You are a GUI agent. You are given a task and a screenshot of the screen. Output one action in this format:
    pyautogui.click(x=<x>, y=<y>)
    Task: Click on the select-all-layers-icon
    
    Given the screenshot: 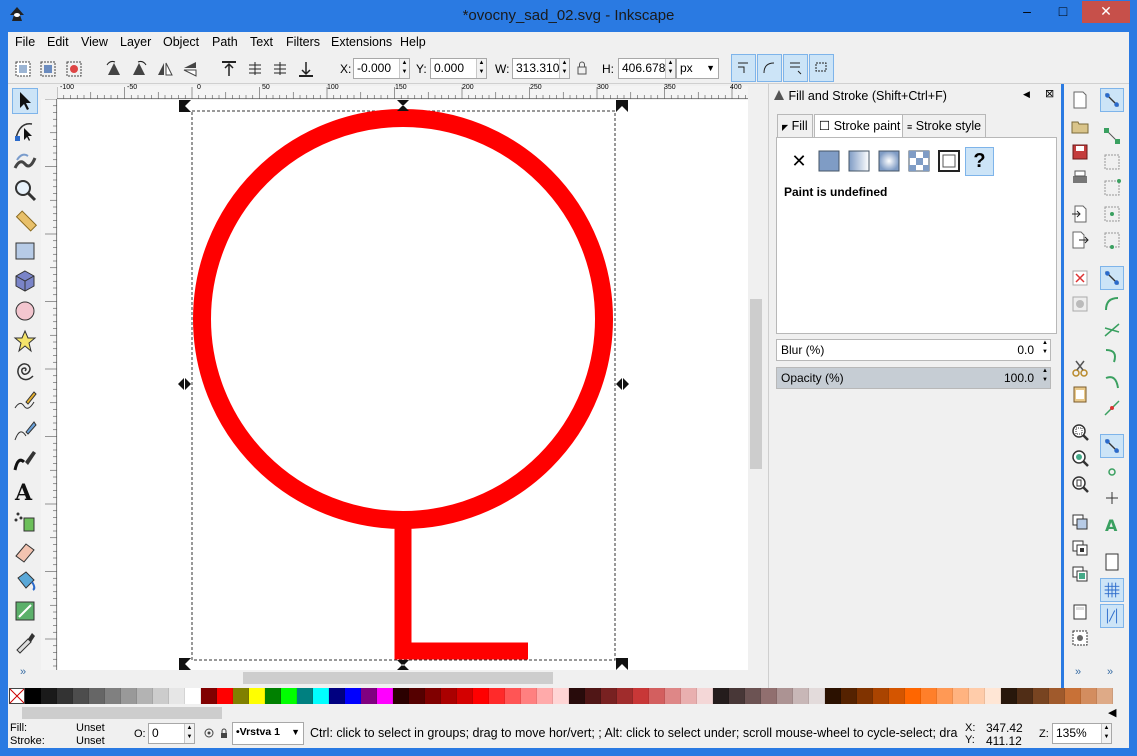 What is the action you would take?
    pyautogui.click(x=48, y=69)
    